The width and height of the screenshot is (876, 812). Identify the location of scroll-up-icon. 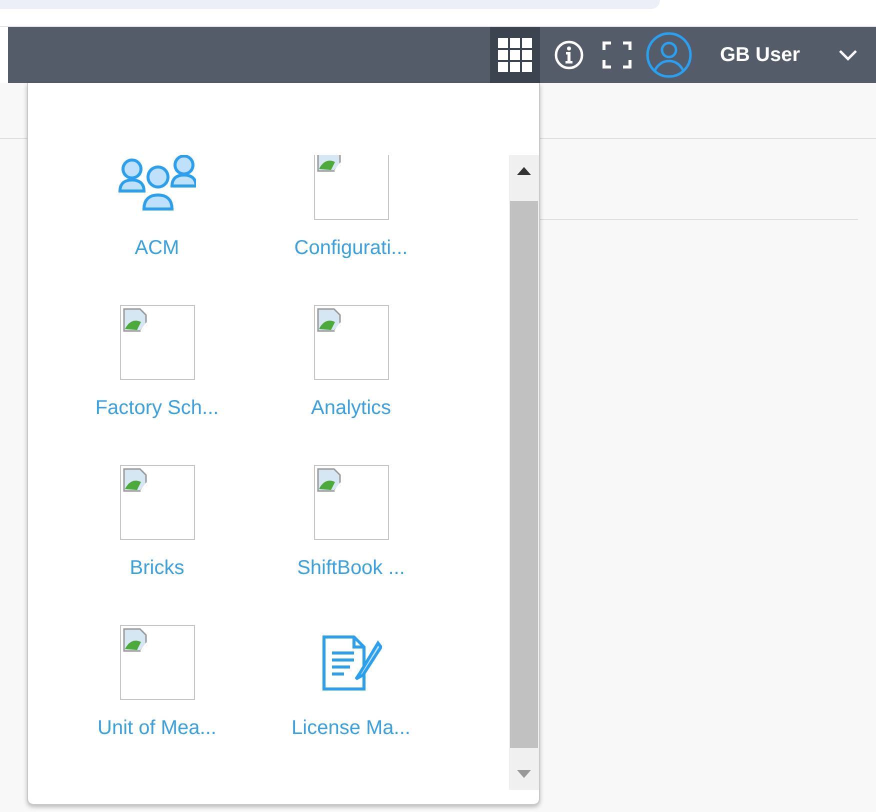
(524, 171).